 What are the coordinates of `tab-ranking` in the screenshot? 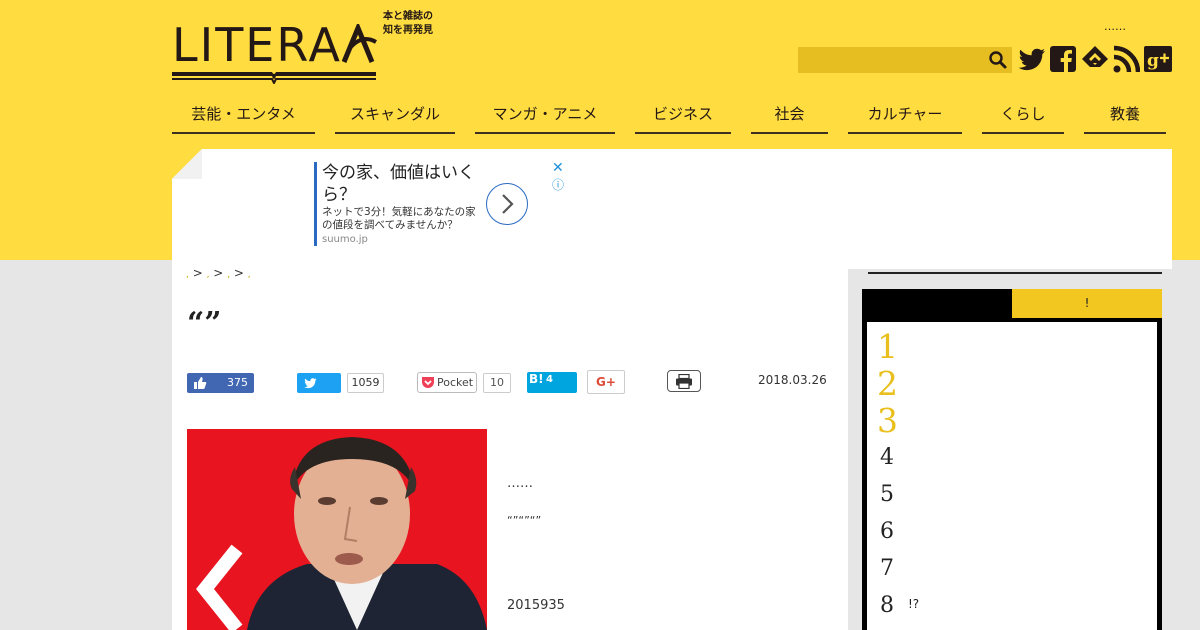 It's located at (937, 303).